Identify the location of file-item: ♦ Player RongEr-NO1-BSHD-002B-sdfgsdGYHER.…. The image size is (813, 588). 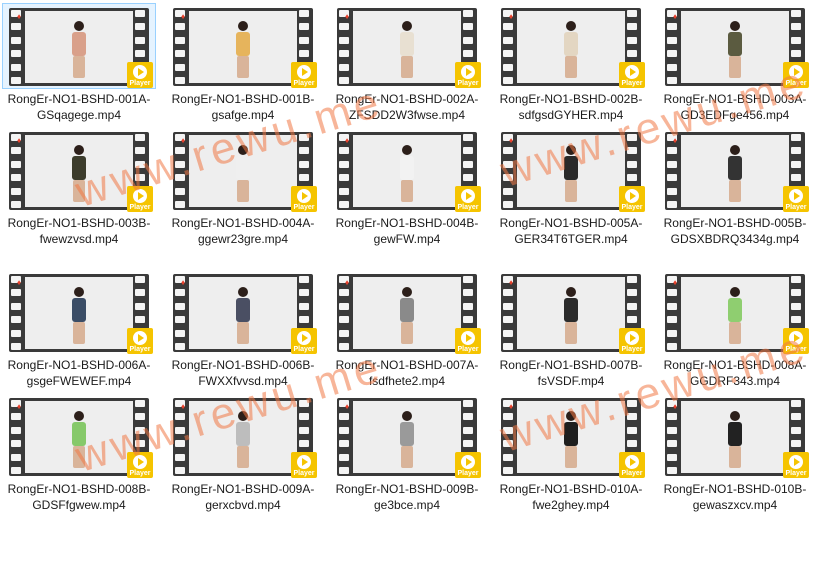
(571, 63).